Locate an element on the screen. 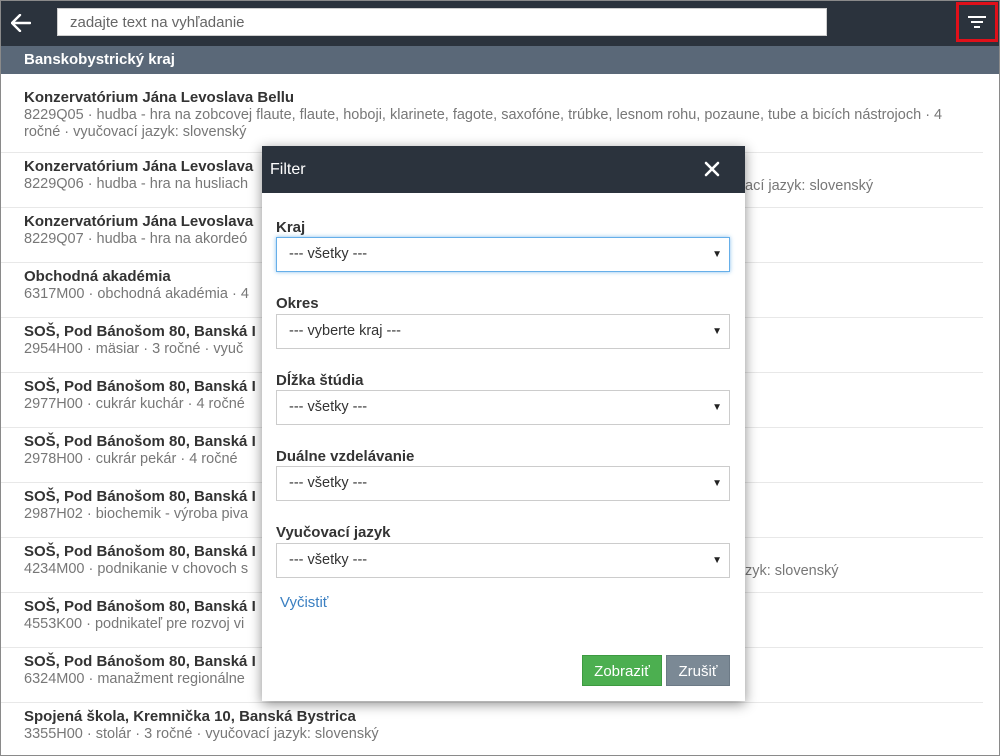  school-desc-tail: ací jazyk: slovenský is located at coordinates (809, 186).